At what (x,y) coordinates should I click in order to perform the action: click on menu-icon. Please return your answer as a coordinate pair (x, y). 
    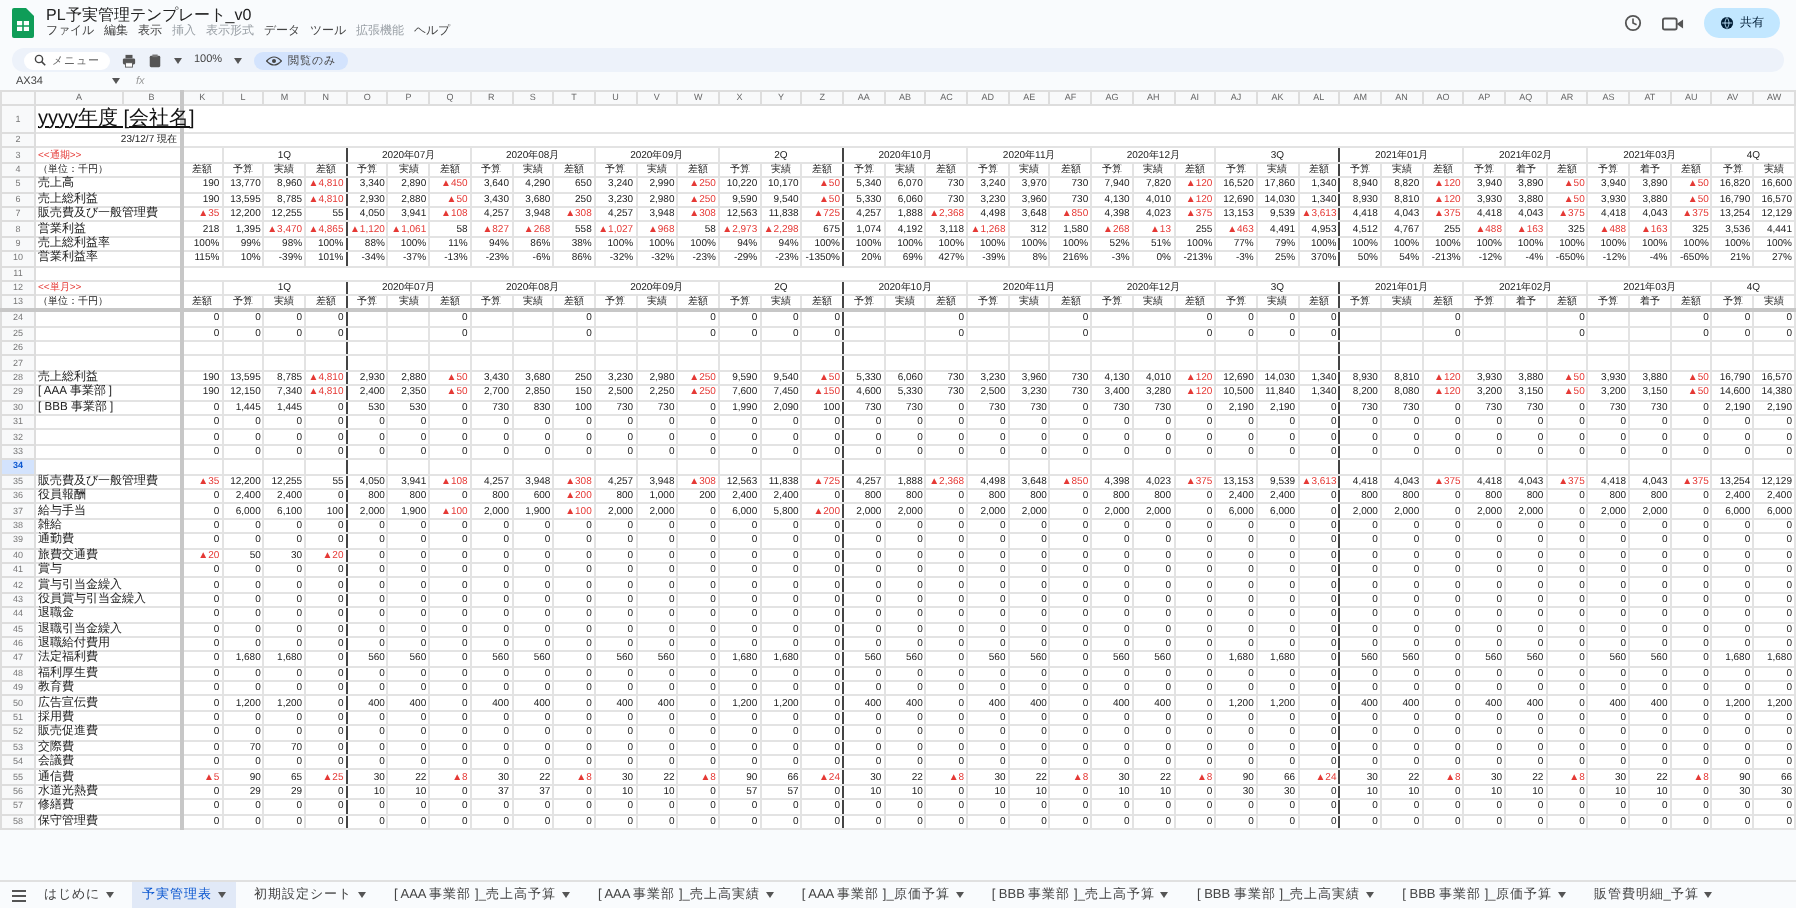
    Looking at the image, I should click on (19, 895).